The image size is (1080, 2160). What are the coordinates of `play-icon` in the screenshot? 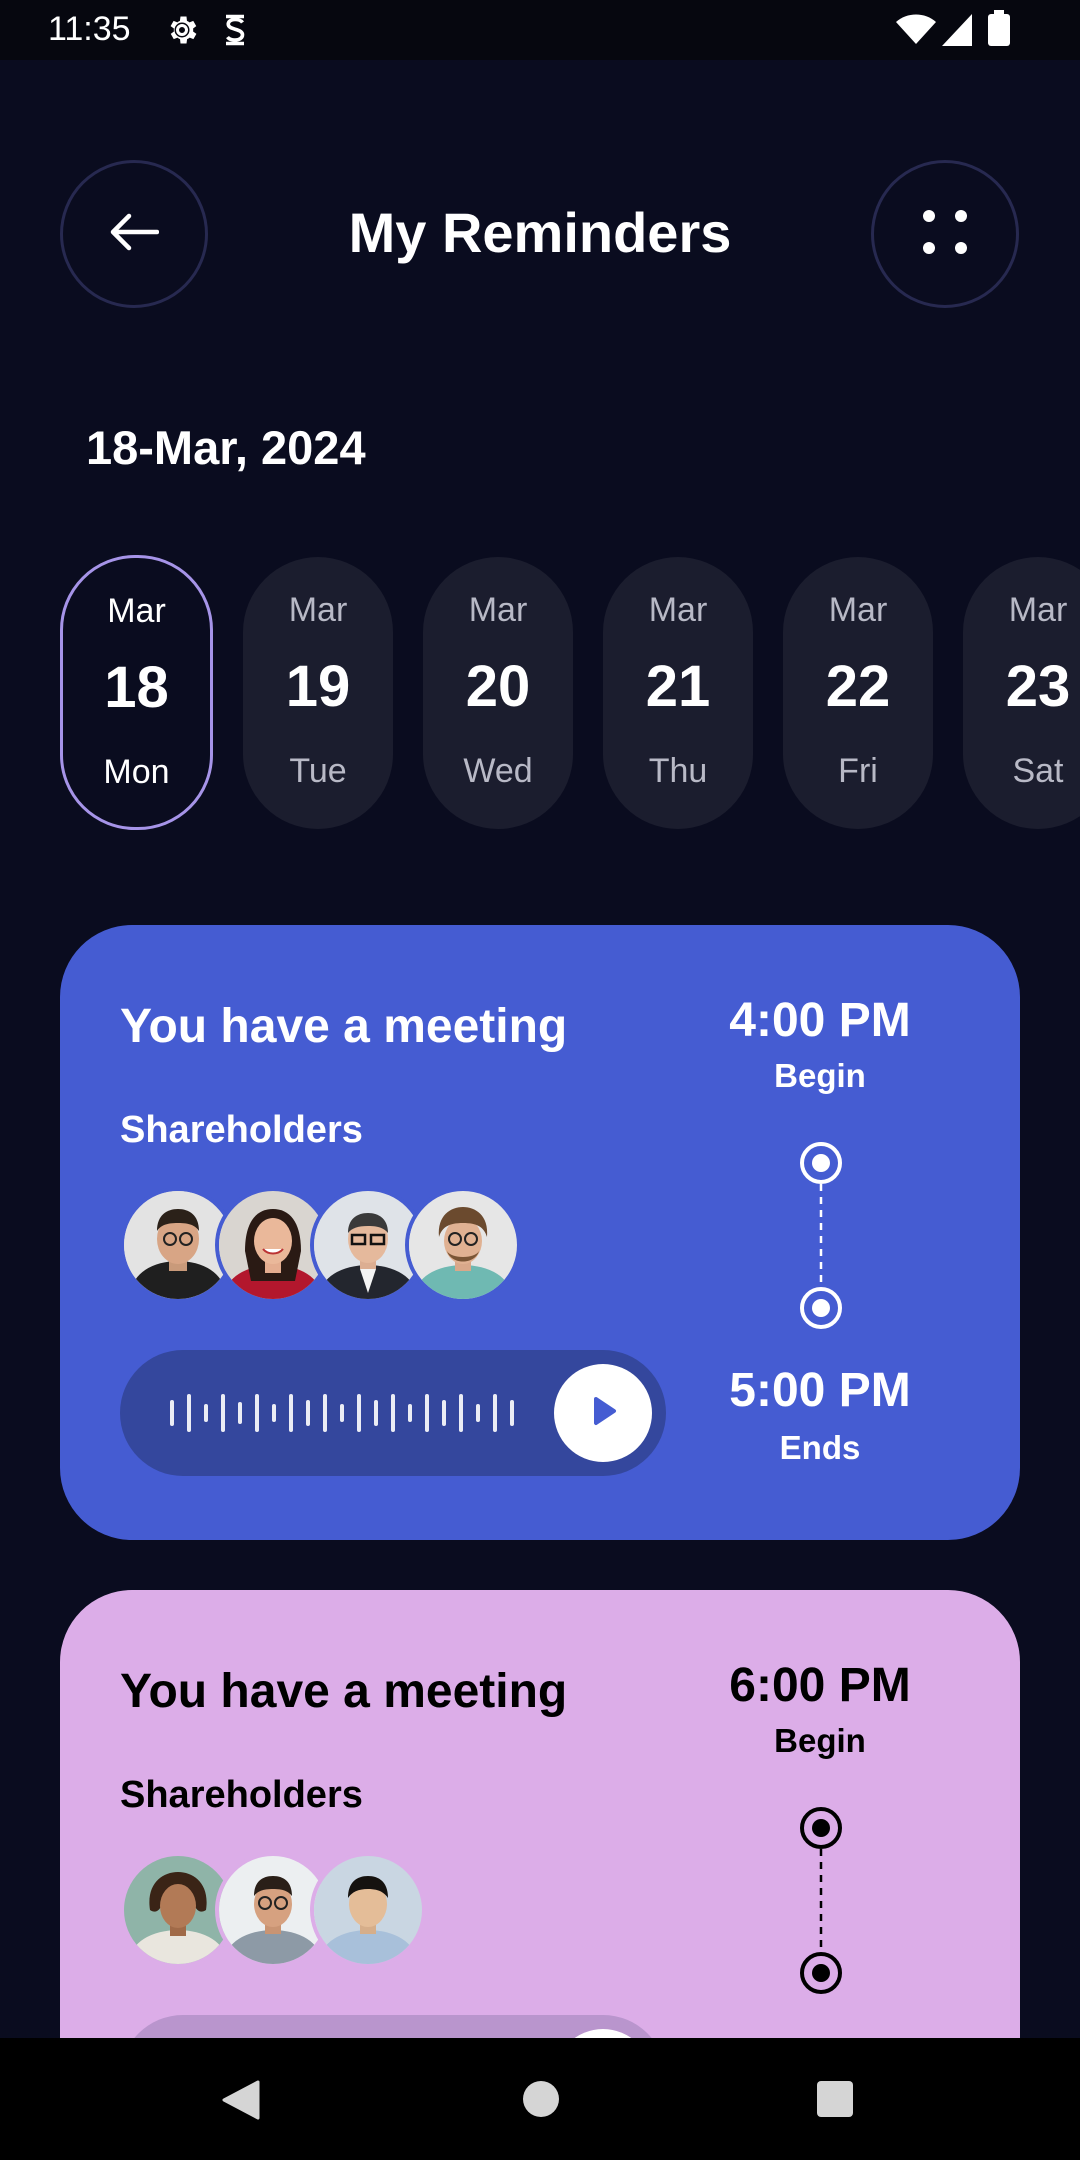 It's located at (603, 1413).